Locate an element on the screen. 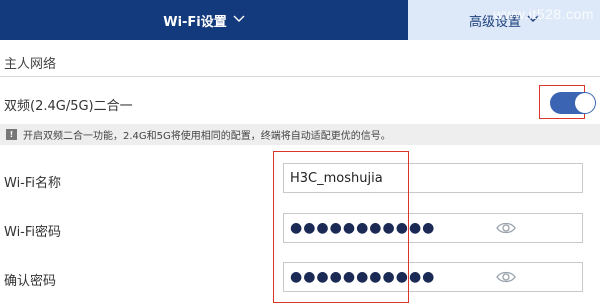  section-title: 主人网络 is located at coordinates (30, 64).